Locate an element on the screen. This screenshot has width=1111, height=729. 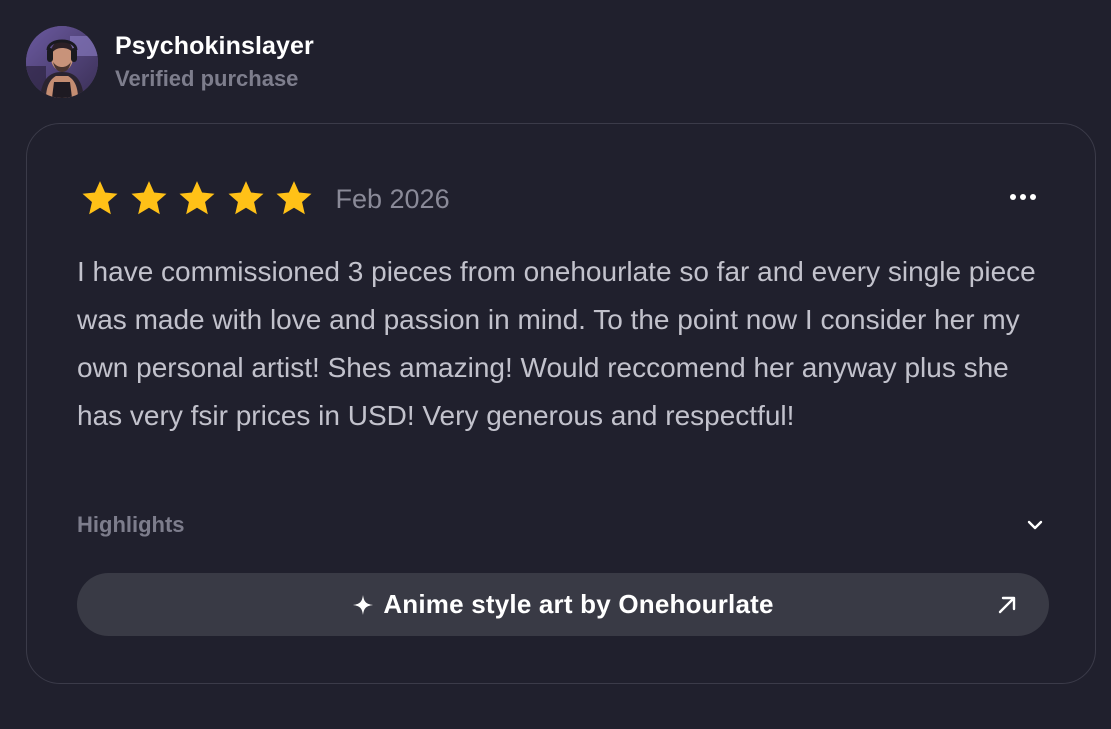
chevron-down-icon is located at coordinates (1035, 525).